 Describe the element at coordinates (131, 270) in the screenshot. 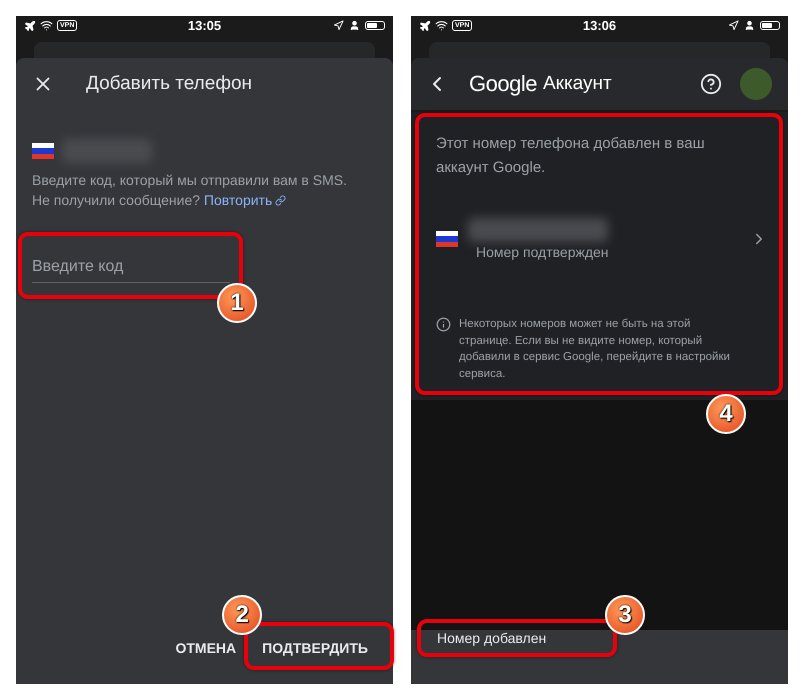

I see `code-input-field: Введите код` at that location.